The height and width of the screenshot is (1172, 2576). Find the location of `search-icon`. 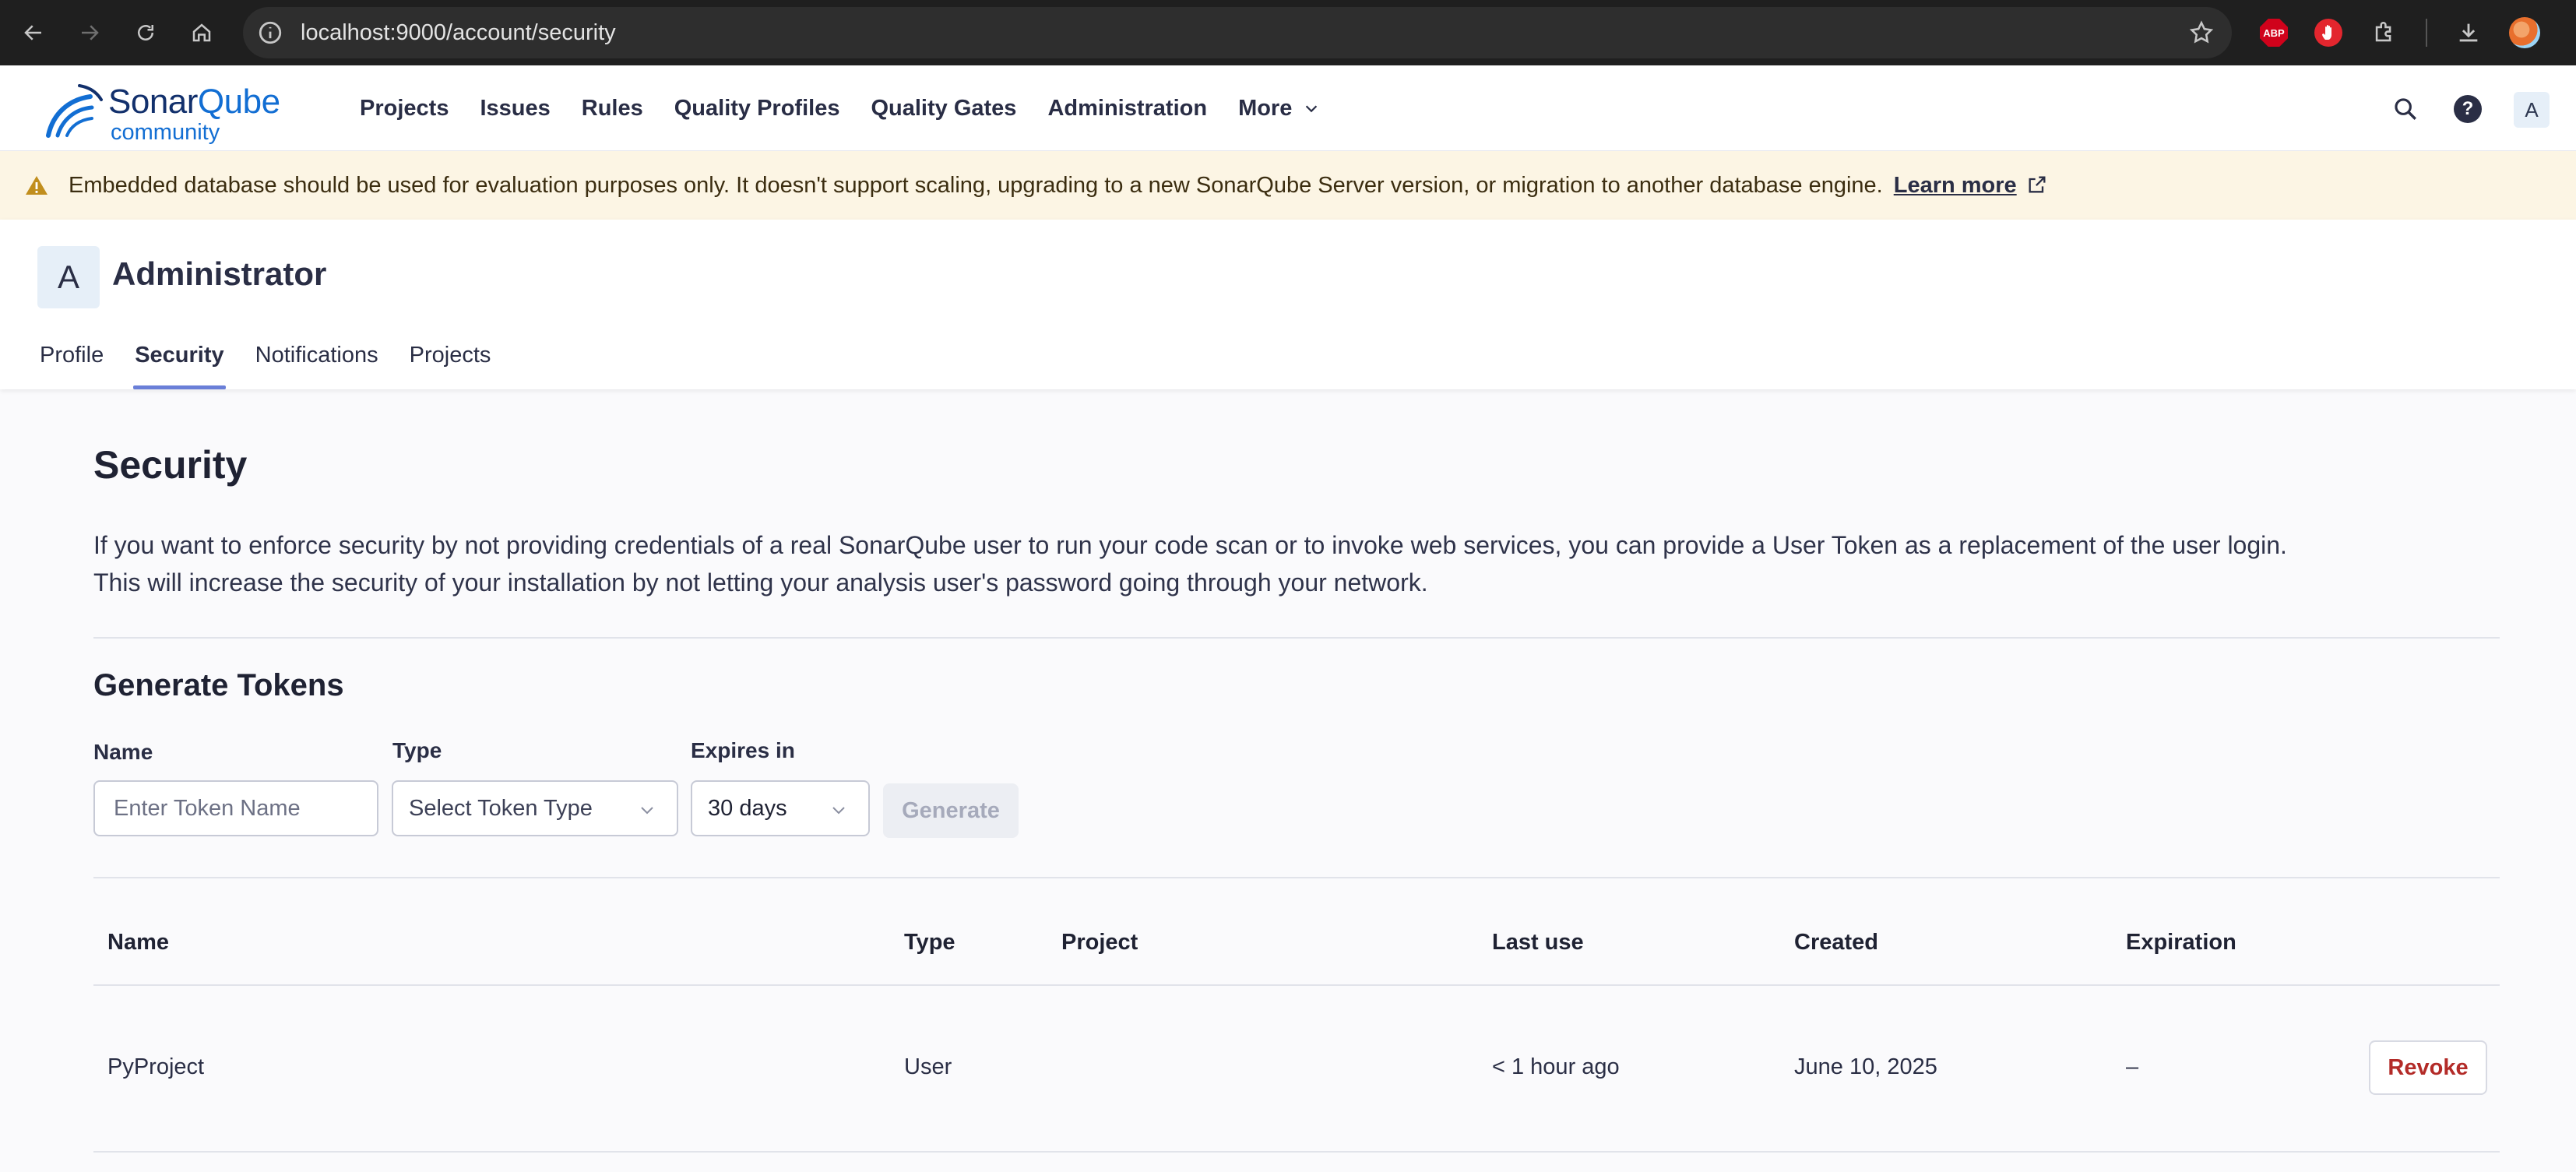

search-icon is located at coordinates (2405, 109).